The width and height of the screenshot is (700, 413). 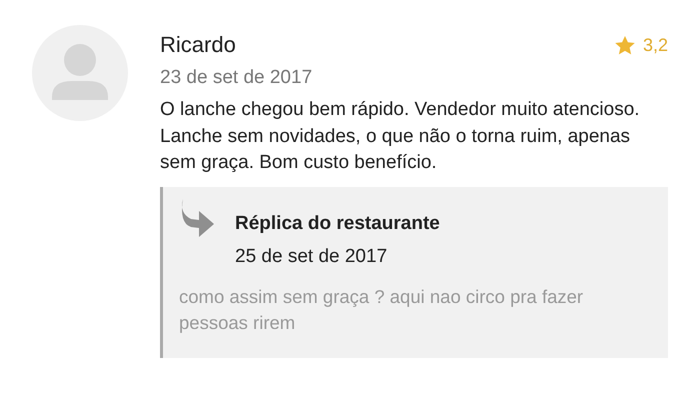 What do you see at coordinates (624, 45) in the screenshot?
I see `star-icon` at bounding box center [624, 45].